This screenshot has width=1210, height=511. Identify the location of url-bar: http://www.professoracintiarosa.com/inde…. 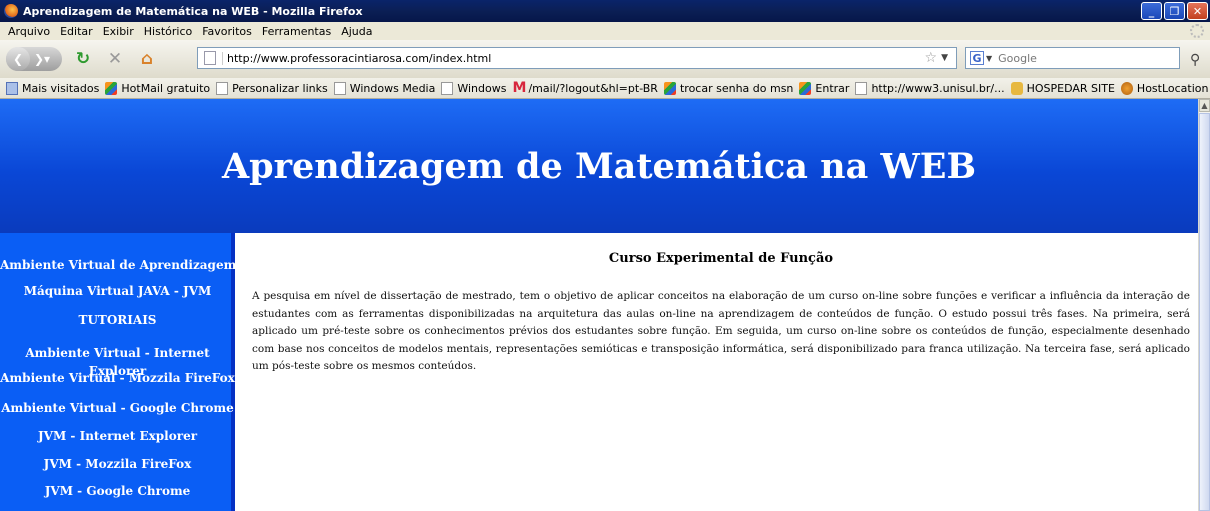
(577, 58).